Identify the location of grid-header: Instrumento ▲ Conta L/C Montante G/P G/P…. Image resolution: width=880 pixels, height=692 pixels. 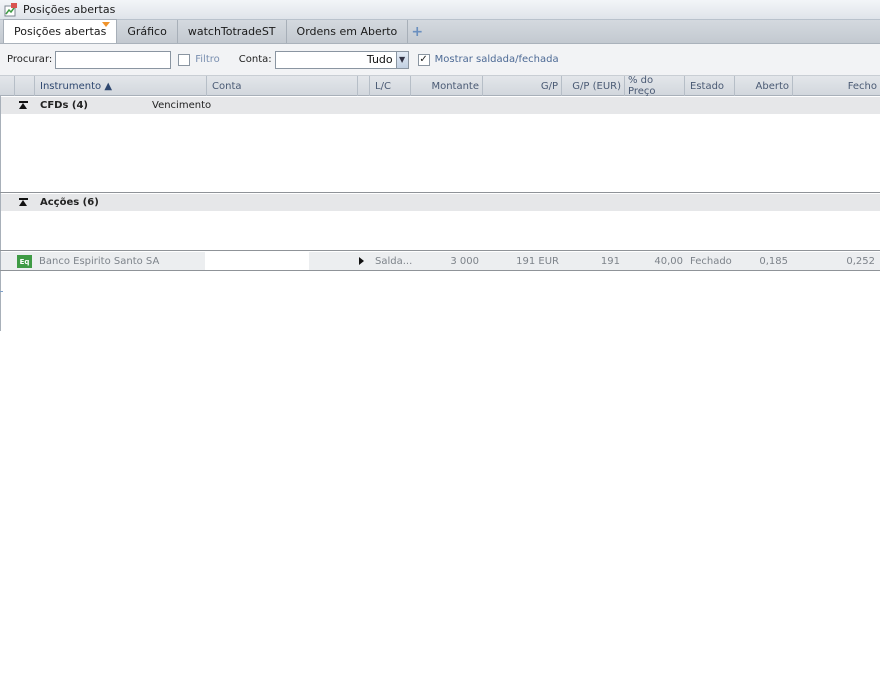
(440, 86).